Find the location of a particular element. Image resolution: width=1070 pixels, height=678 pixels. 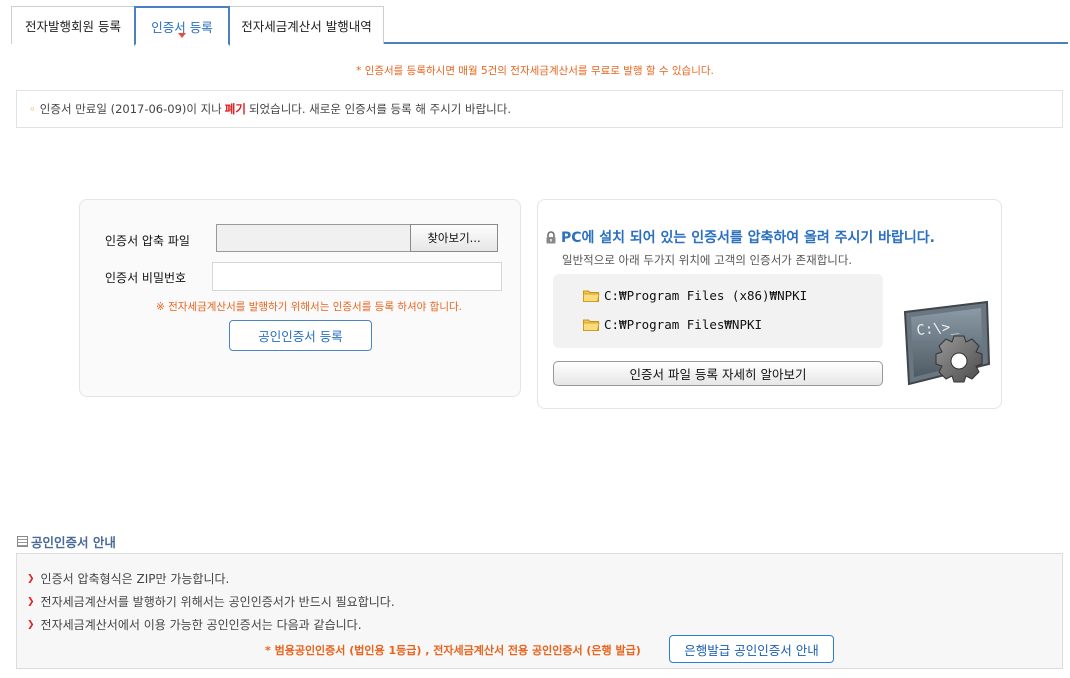

guide-item: ❯ 전자세금계산서에서 이용 가능한 공인인증서는 다음과 같습니다. is located at coordinates (194, 624).